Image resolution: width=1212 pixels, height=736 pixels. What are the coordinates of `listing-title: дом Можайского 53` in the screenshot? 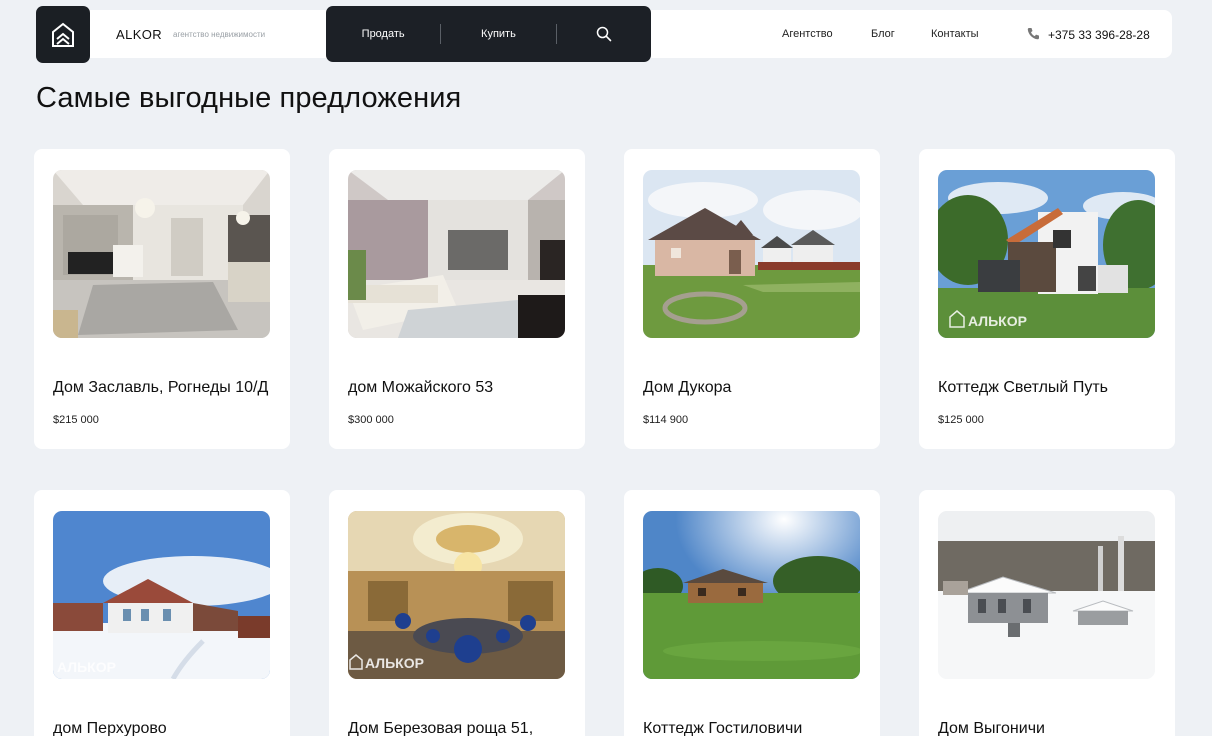 It's located at (420, 388).